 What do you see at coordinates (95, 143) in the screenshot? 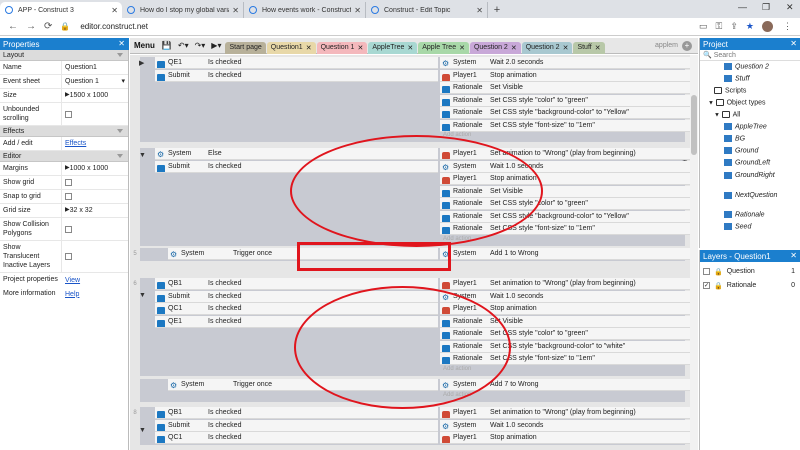
I see `property-value: Effects` at bounding box center [95, 143].